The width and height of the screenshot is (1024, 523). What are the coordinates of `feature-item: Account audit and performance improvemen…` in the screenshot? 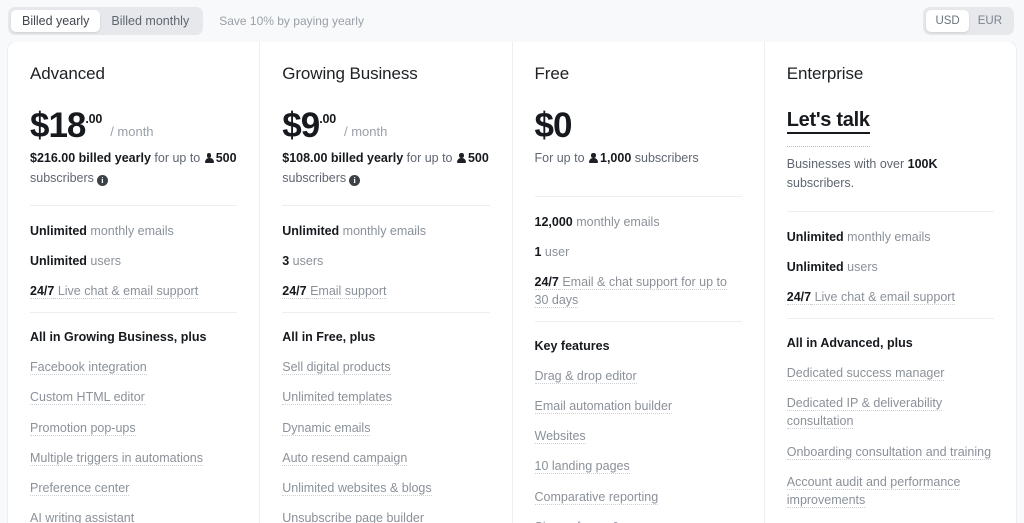 It's located at (890, 491).